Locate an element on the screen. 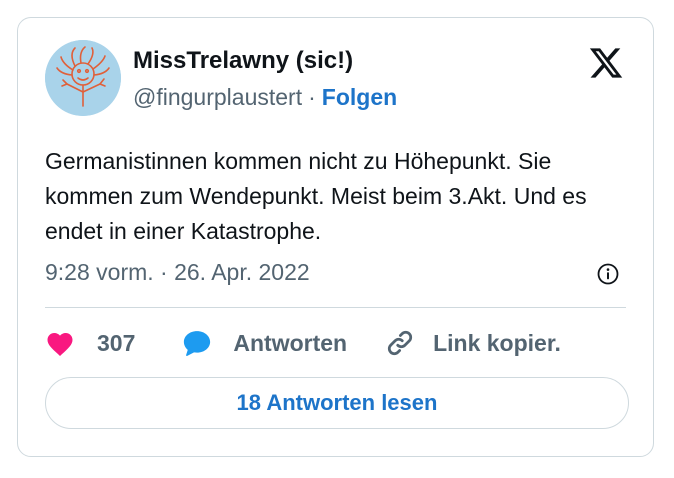 The image size is (674, 478). reply-bubble-icon is located at coordinates (197, 343).